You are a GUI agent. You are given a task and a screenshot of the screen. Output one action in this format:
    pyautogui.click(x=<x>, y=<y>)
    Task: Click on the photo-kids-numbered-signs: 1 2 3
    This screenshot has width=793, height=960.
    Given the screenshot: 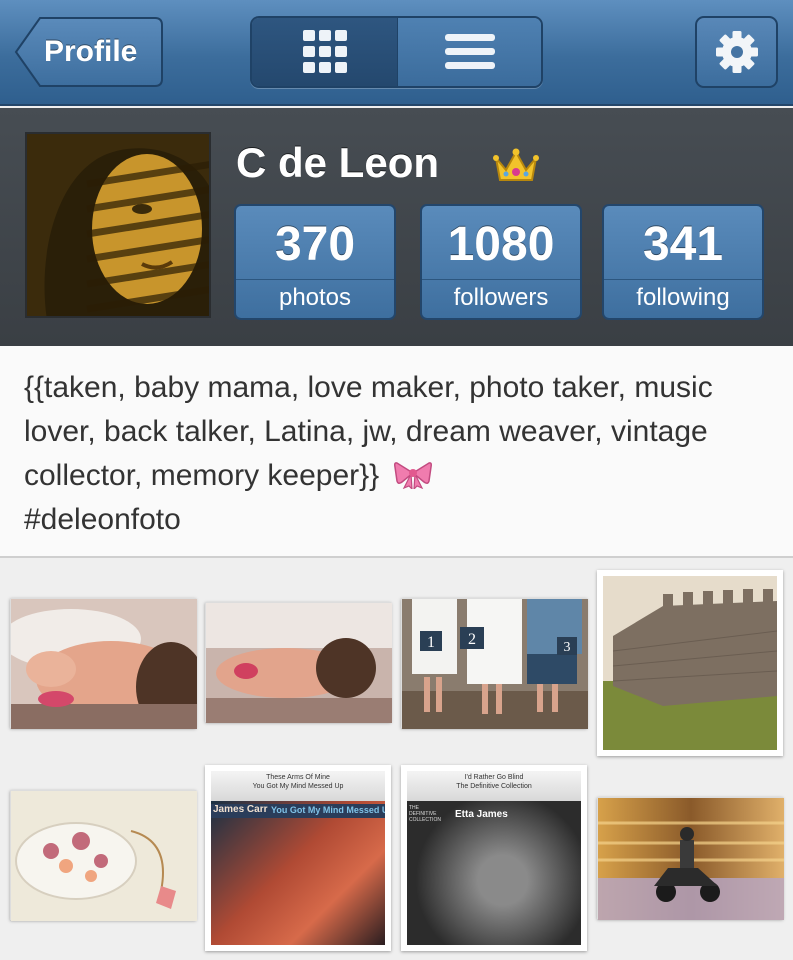 What is the action you would take?
    pyautogui.click(x=495, y=664)
    